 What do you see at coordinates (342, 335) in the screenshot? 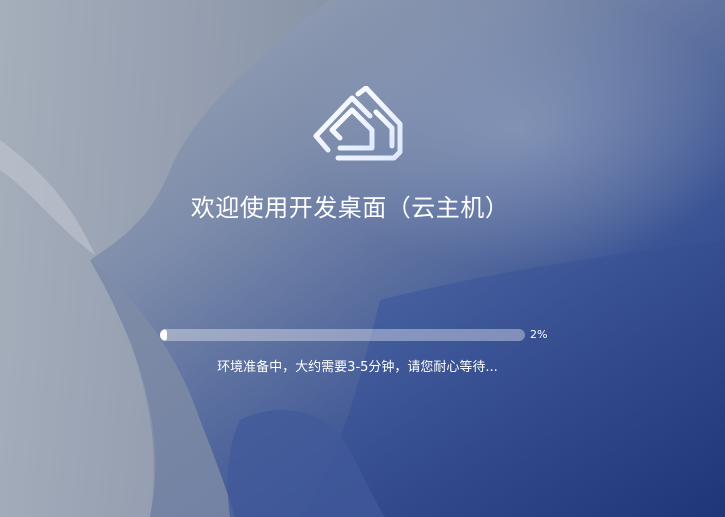
I see `progress-bar` at bounding box center [342, 335].